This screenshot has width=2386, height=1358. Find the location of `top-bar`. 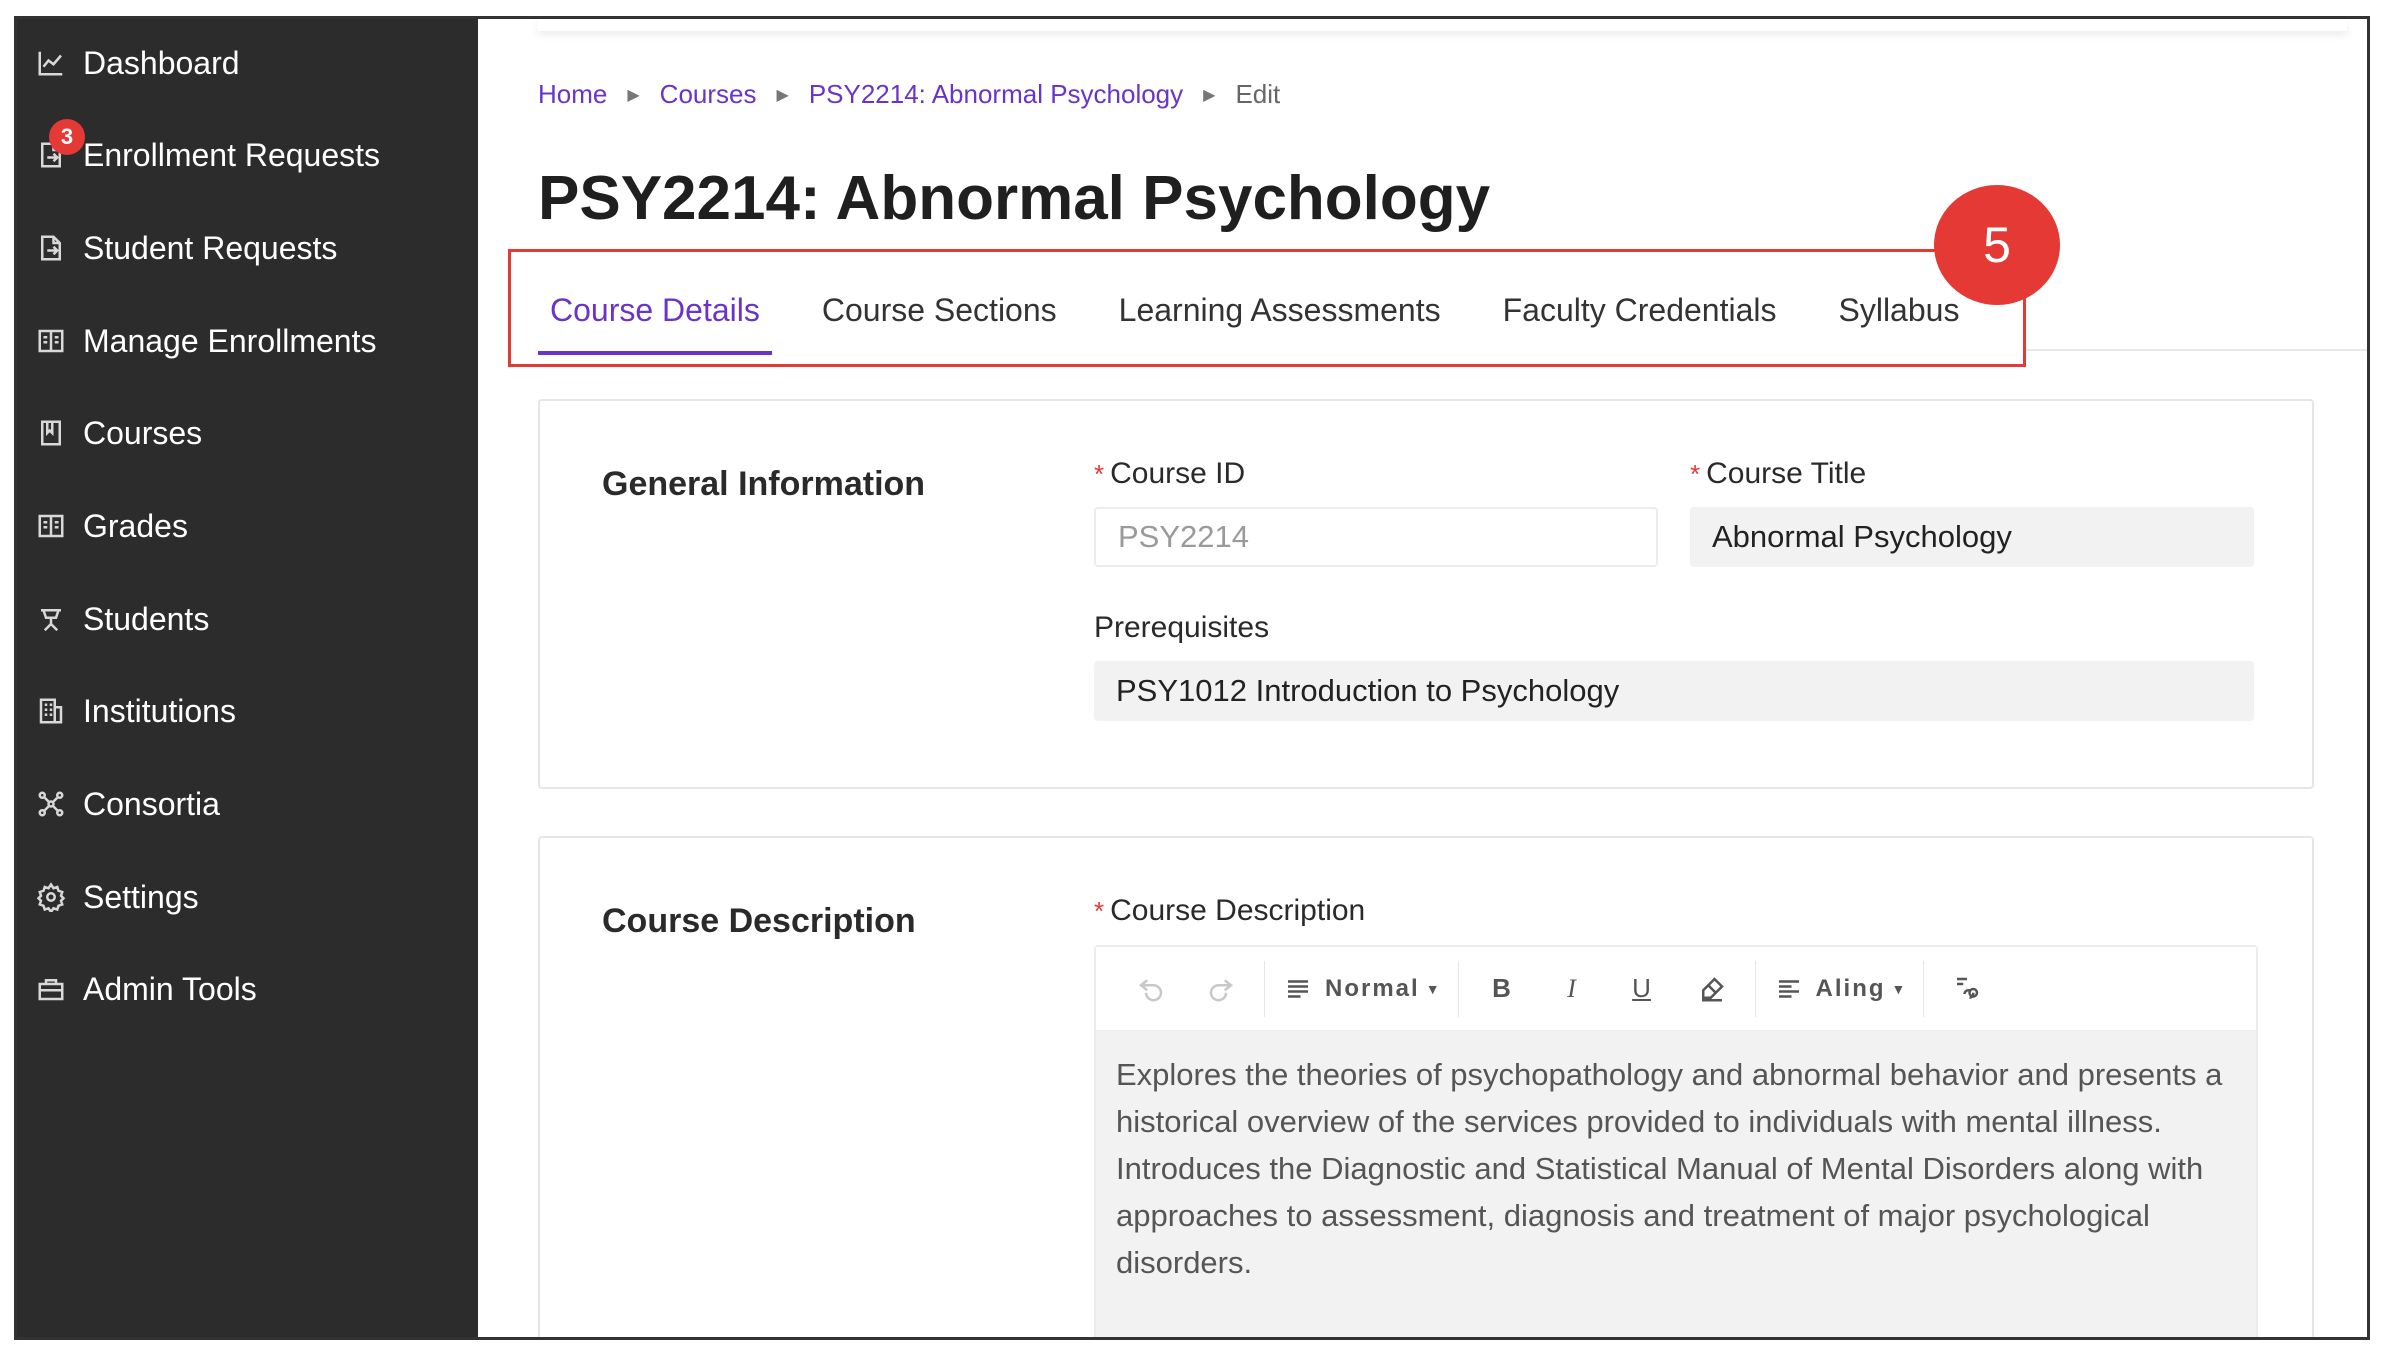

top-bar is located at coordinates (1442, 25).